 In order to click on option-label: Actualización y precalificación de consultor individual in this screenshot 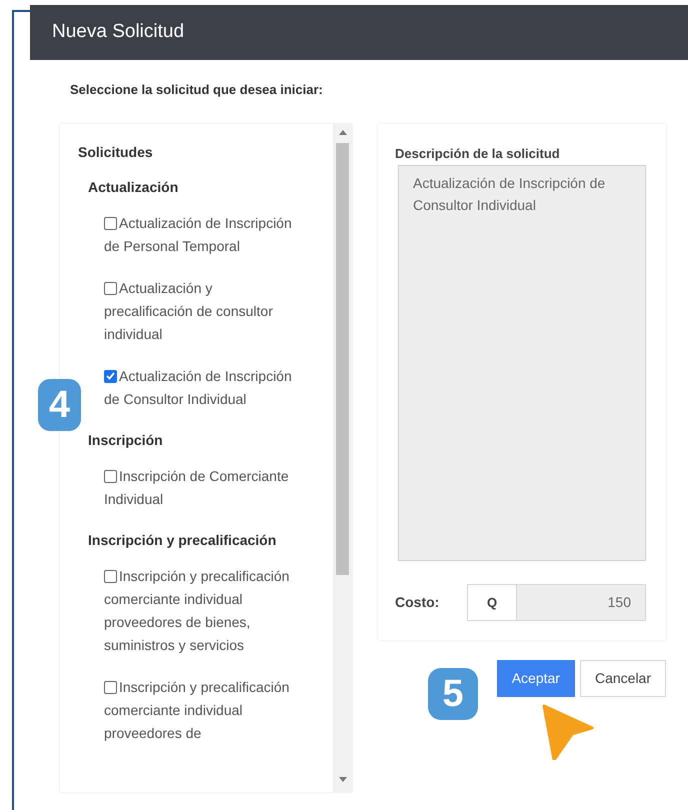, I will do `click(199, 311)`.